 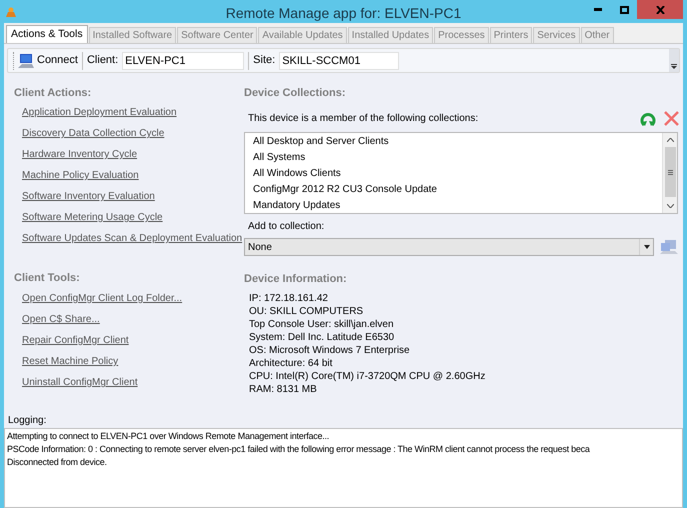 What do you see at coordinates (80, 158) in the screenshot?
I see `action-link: Hardware Inventory Cycle` at bounding box center [80, 158].